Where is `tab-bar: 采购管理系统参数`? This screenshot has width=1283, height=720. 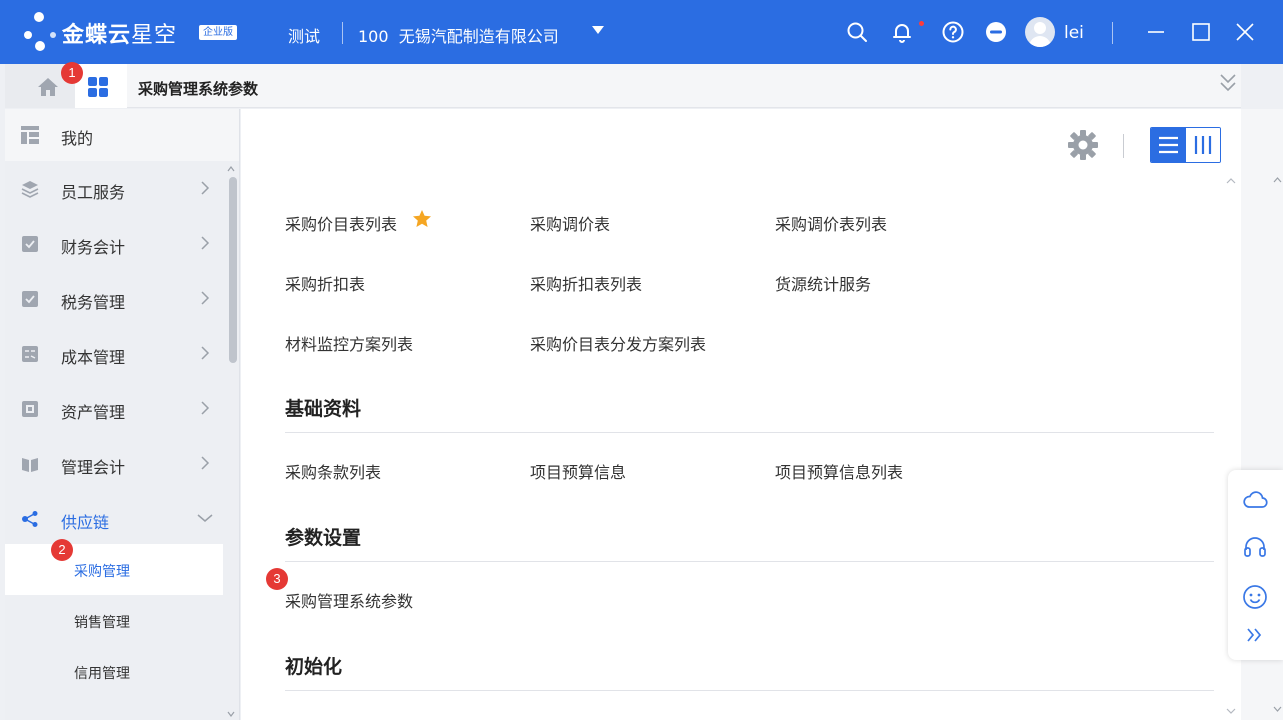
tab-bar: 采购管理系统参数 is located at coordinates (623, 86).